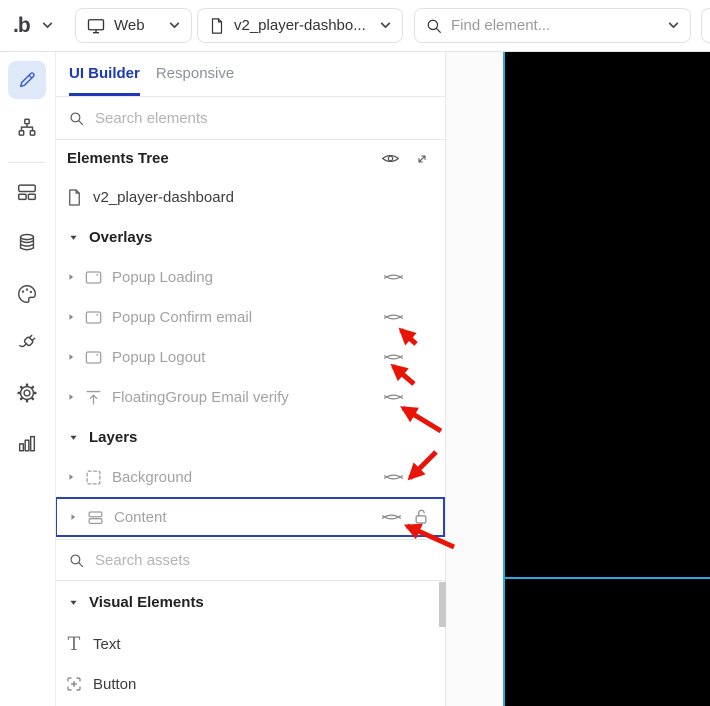 The height and width of the screenshot is (706, 710). I want to click on pencil-icon, so click(27, 80).